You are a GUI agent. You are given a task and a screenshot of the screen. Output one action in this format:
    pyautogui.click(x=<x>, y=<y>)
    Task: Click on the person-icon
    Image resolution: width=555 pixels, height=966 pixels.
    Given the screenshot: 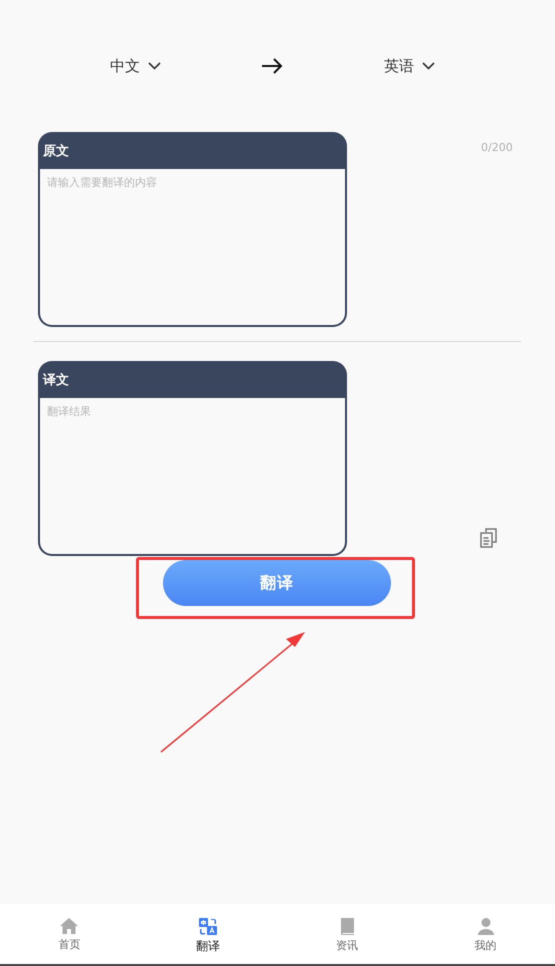 What is the action you would take?
    pyautogui.click(x=486, y=926)
    